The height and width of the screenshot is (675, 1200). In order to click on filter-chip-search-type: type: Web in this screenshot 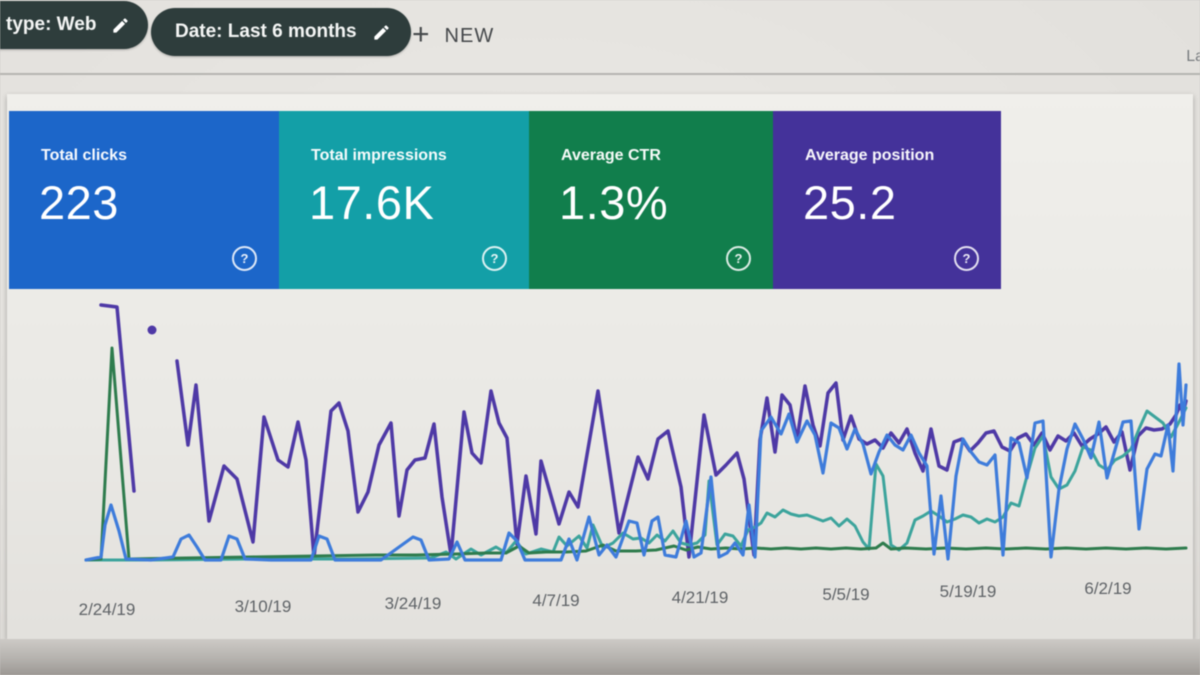, I will do `click(74, 25)`.